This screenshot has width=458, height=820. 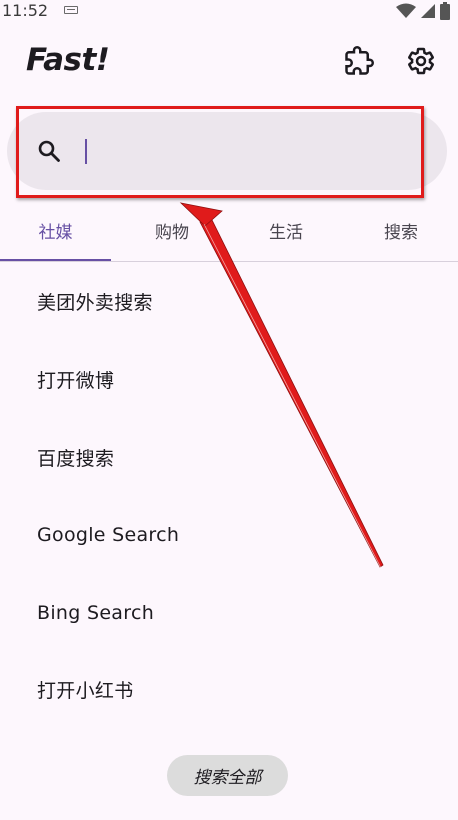 I want to click on status-icons, so click(x=423, y=13).